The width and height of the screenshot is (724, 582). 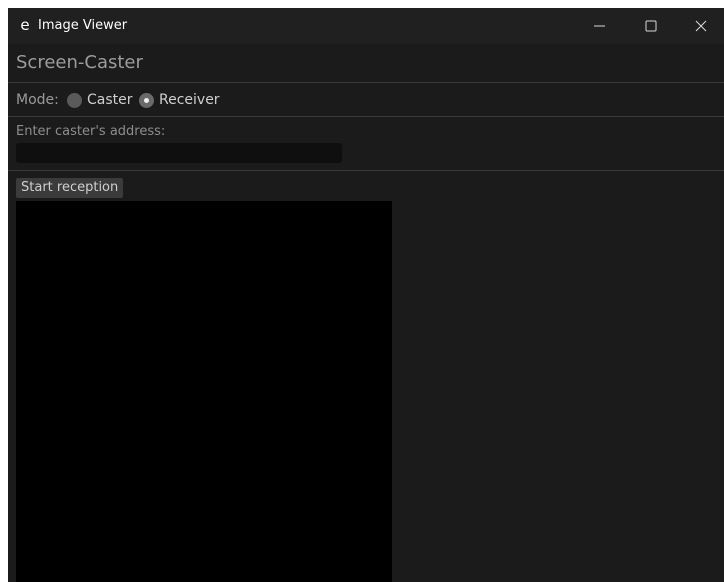 What do you see at coordinates (37, 100) in the screenshot?
I see `mode-label: Mode:` at bounding box center [37, 100].